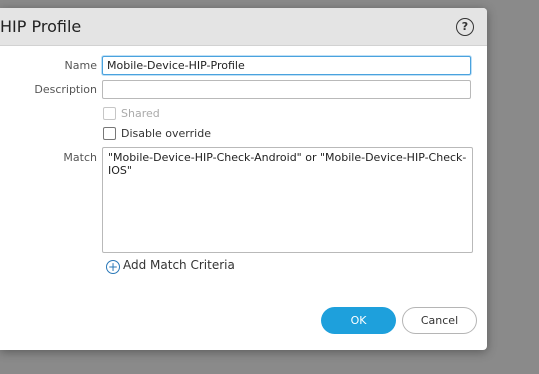  Describe the element at coordinates (166, 133) in the screenshot. I see `disable-override-label: Disable override` at that location.